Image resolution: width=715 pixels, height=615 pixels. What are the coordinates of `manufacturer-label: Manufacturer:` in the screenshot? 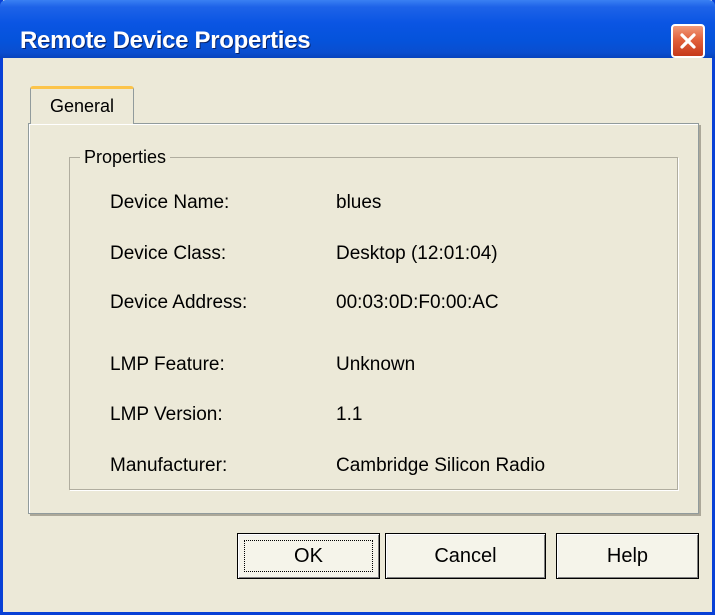 It's located at (169, 465).